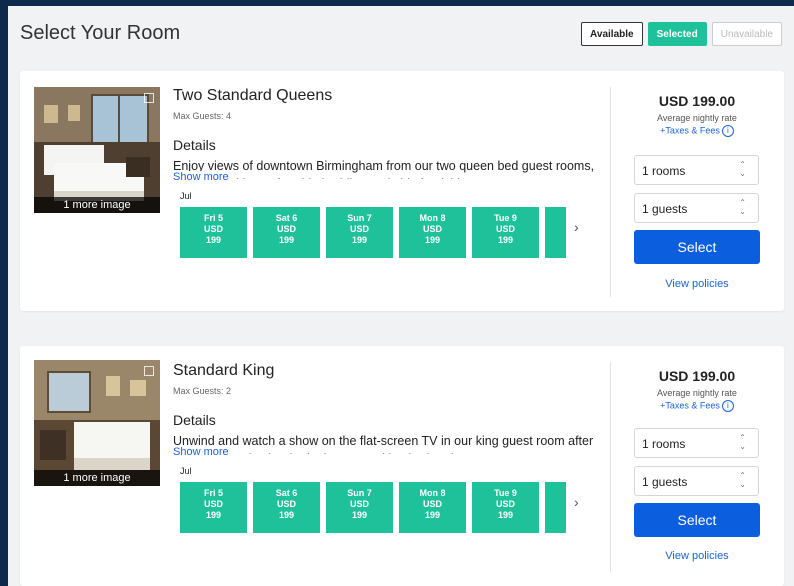  I want to click on max-guests: Max Guests: 2, so click(202, 391).